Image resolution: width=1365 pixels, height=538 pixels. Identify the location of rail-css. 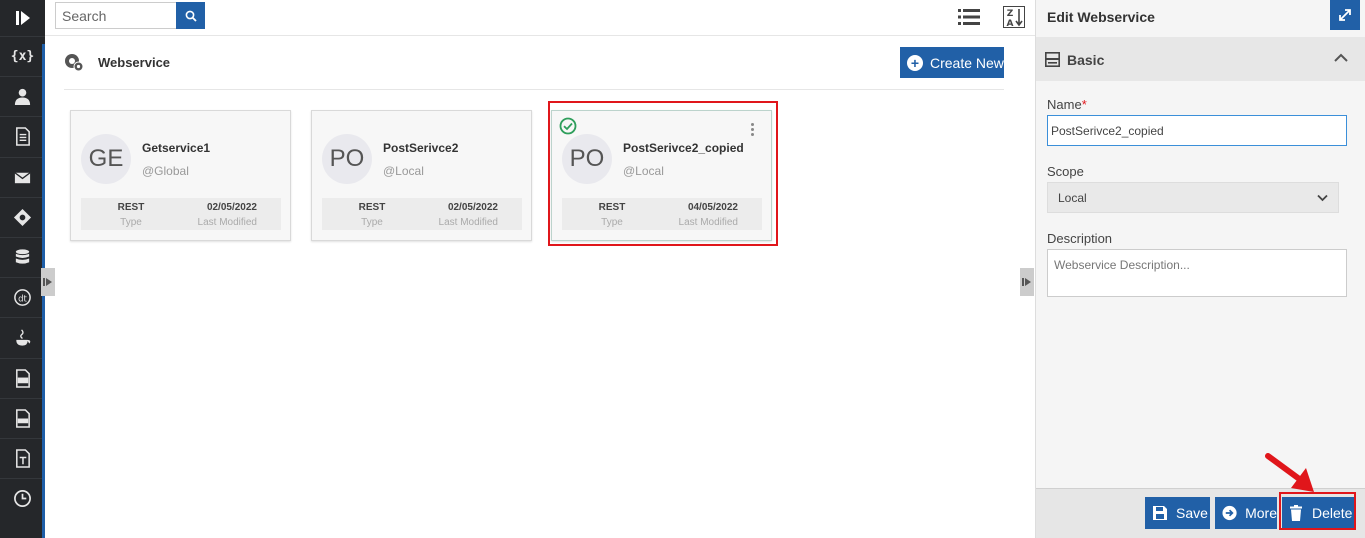
(22, 417).